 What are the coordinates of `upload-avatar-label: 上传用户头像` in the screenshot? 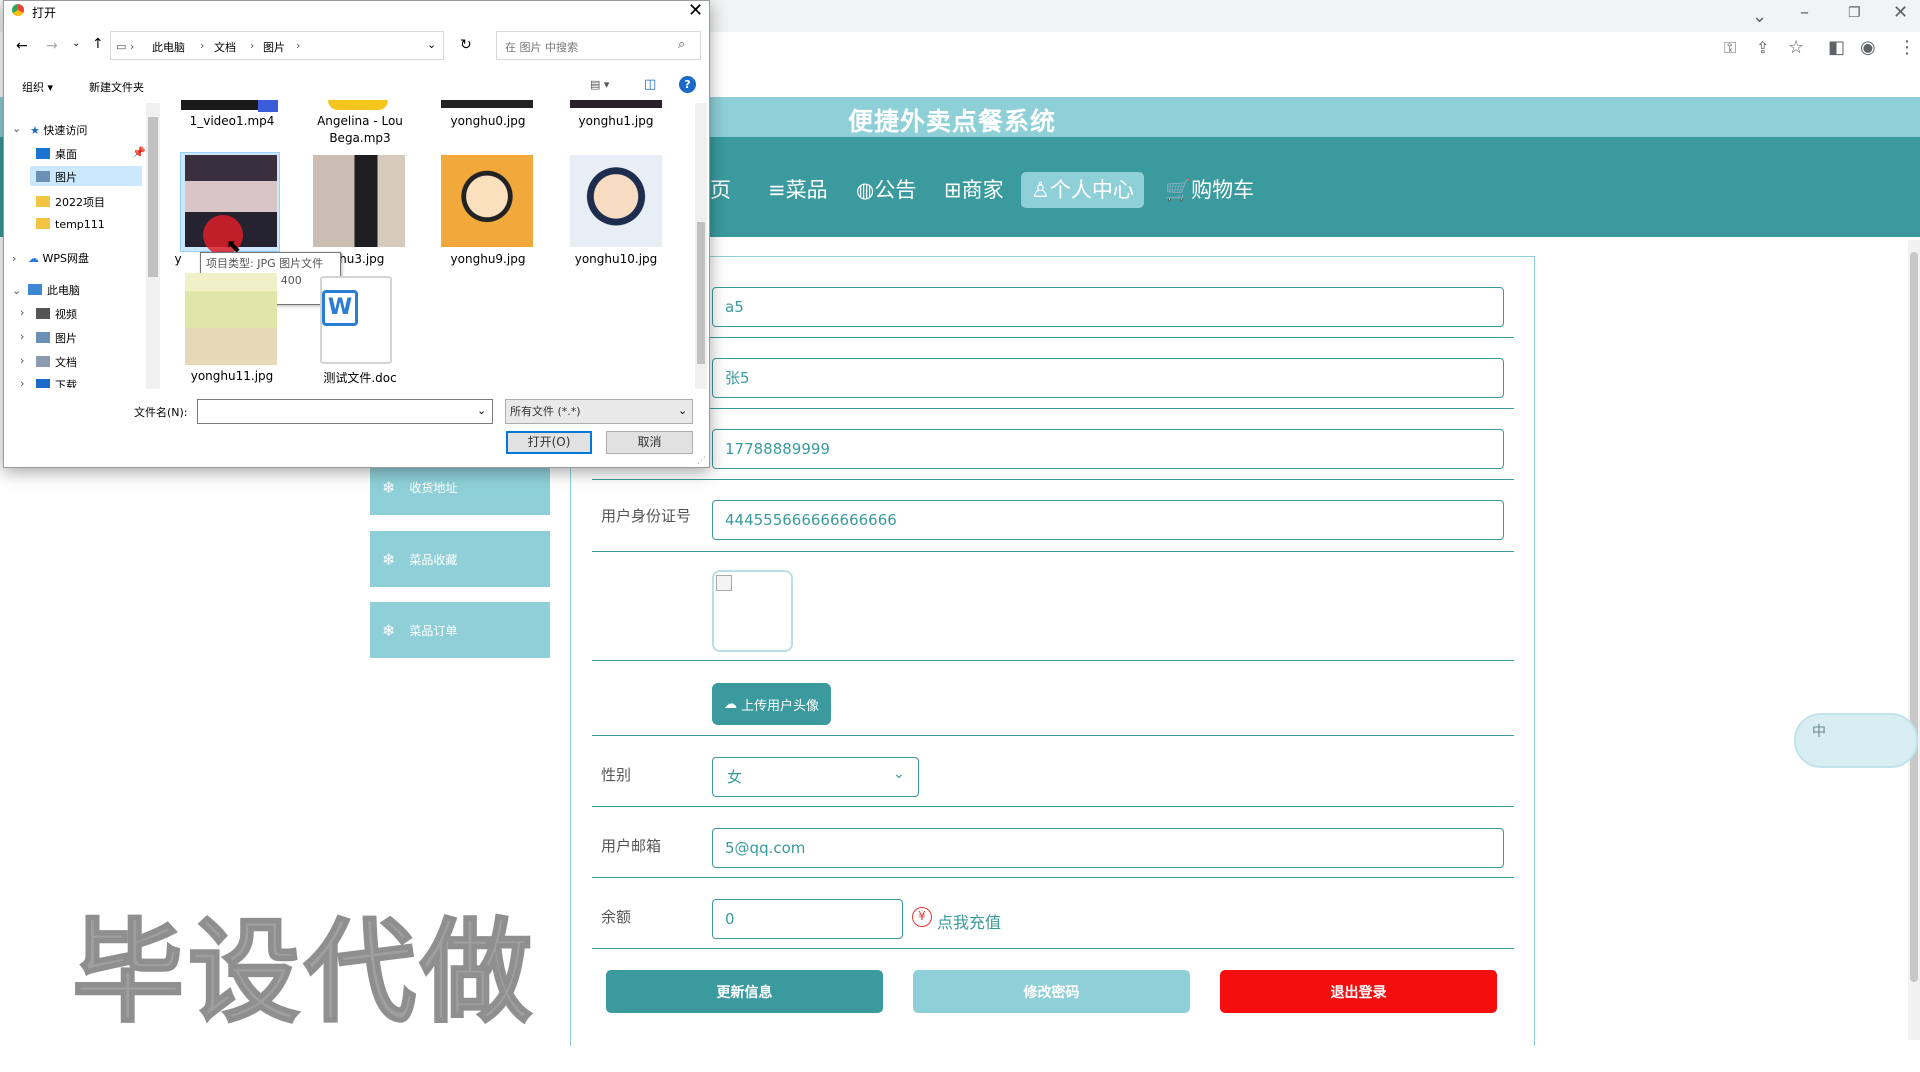 It's located at (779, 706).